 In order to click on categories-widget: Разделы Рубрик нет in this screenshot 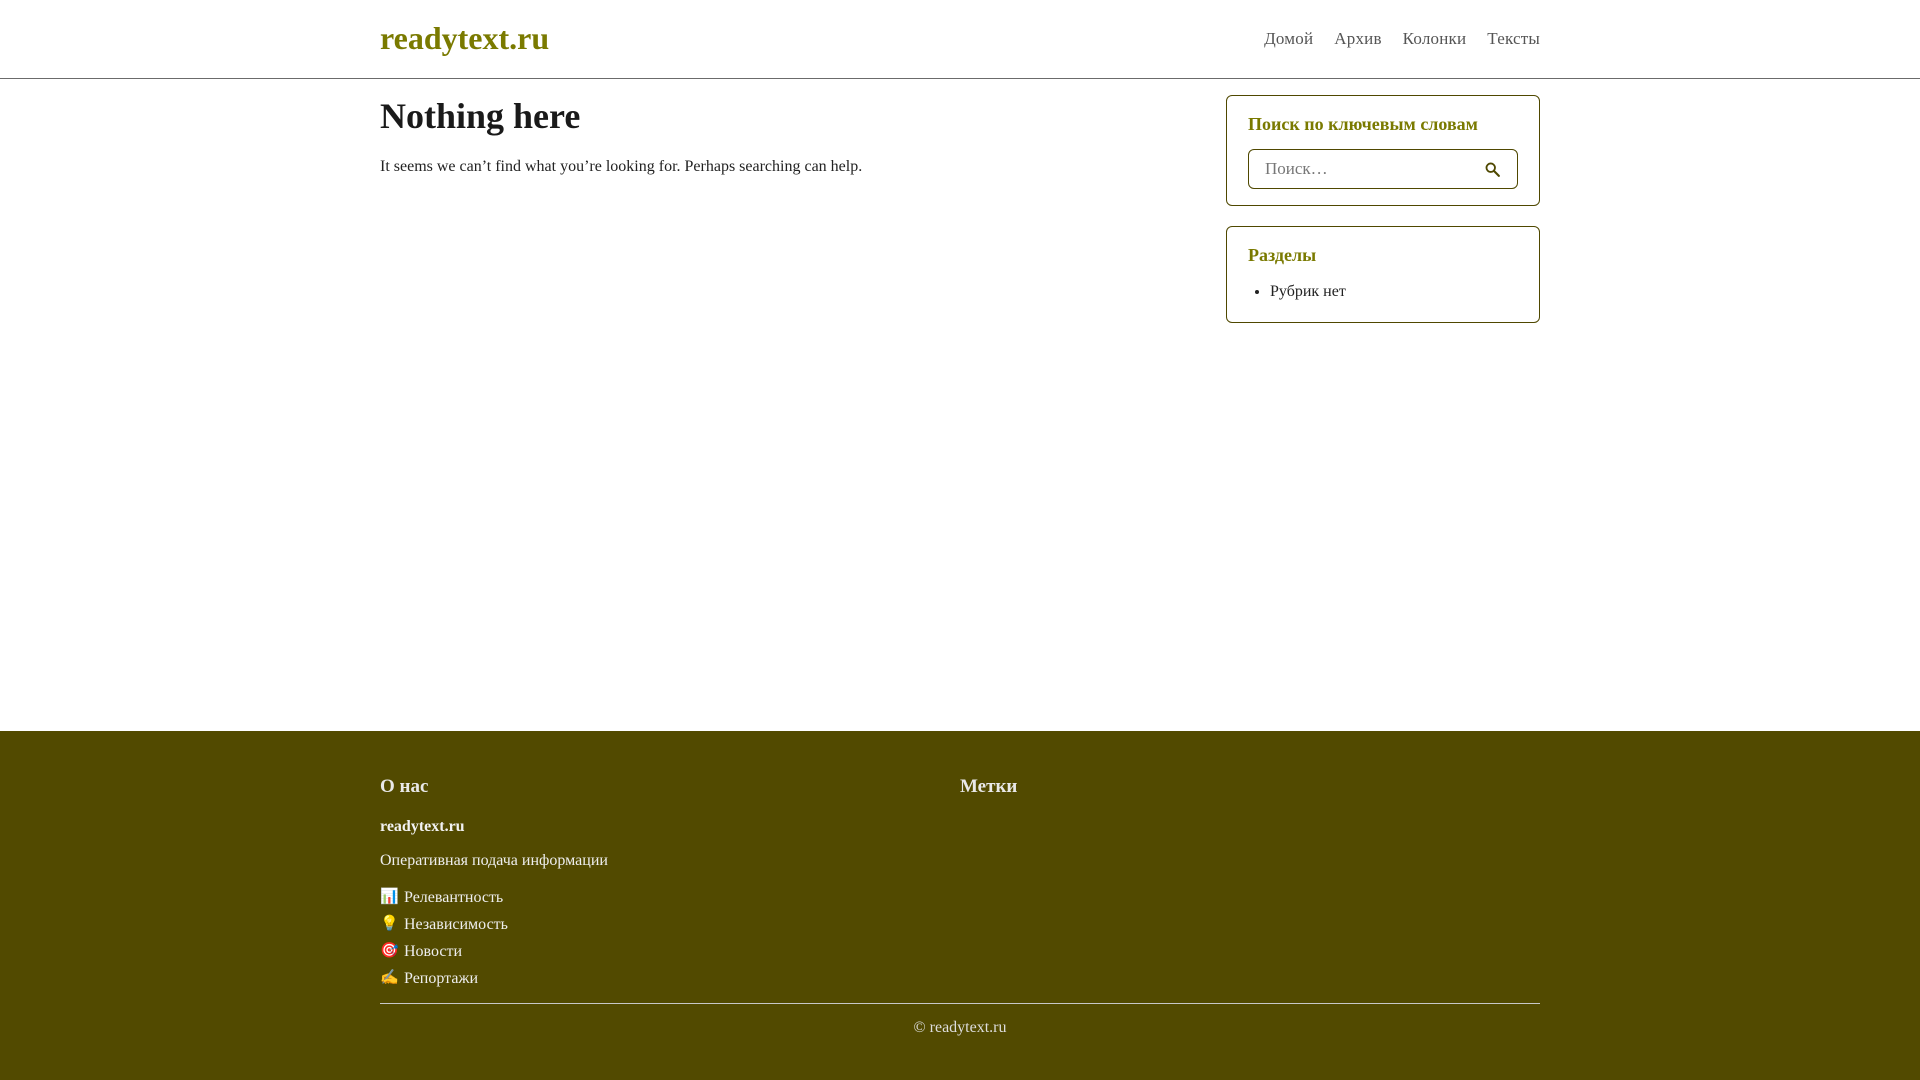, I will do `click(1383, 274)`.